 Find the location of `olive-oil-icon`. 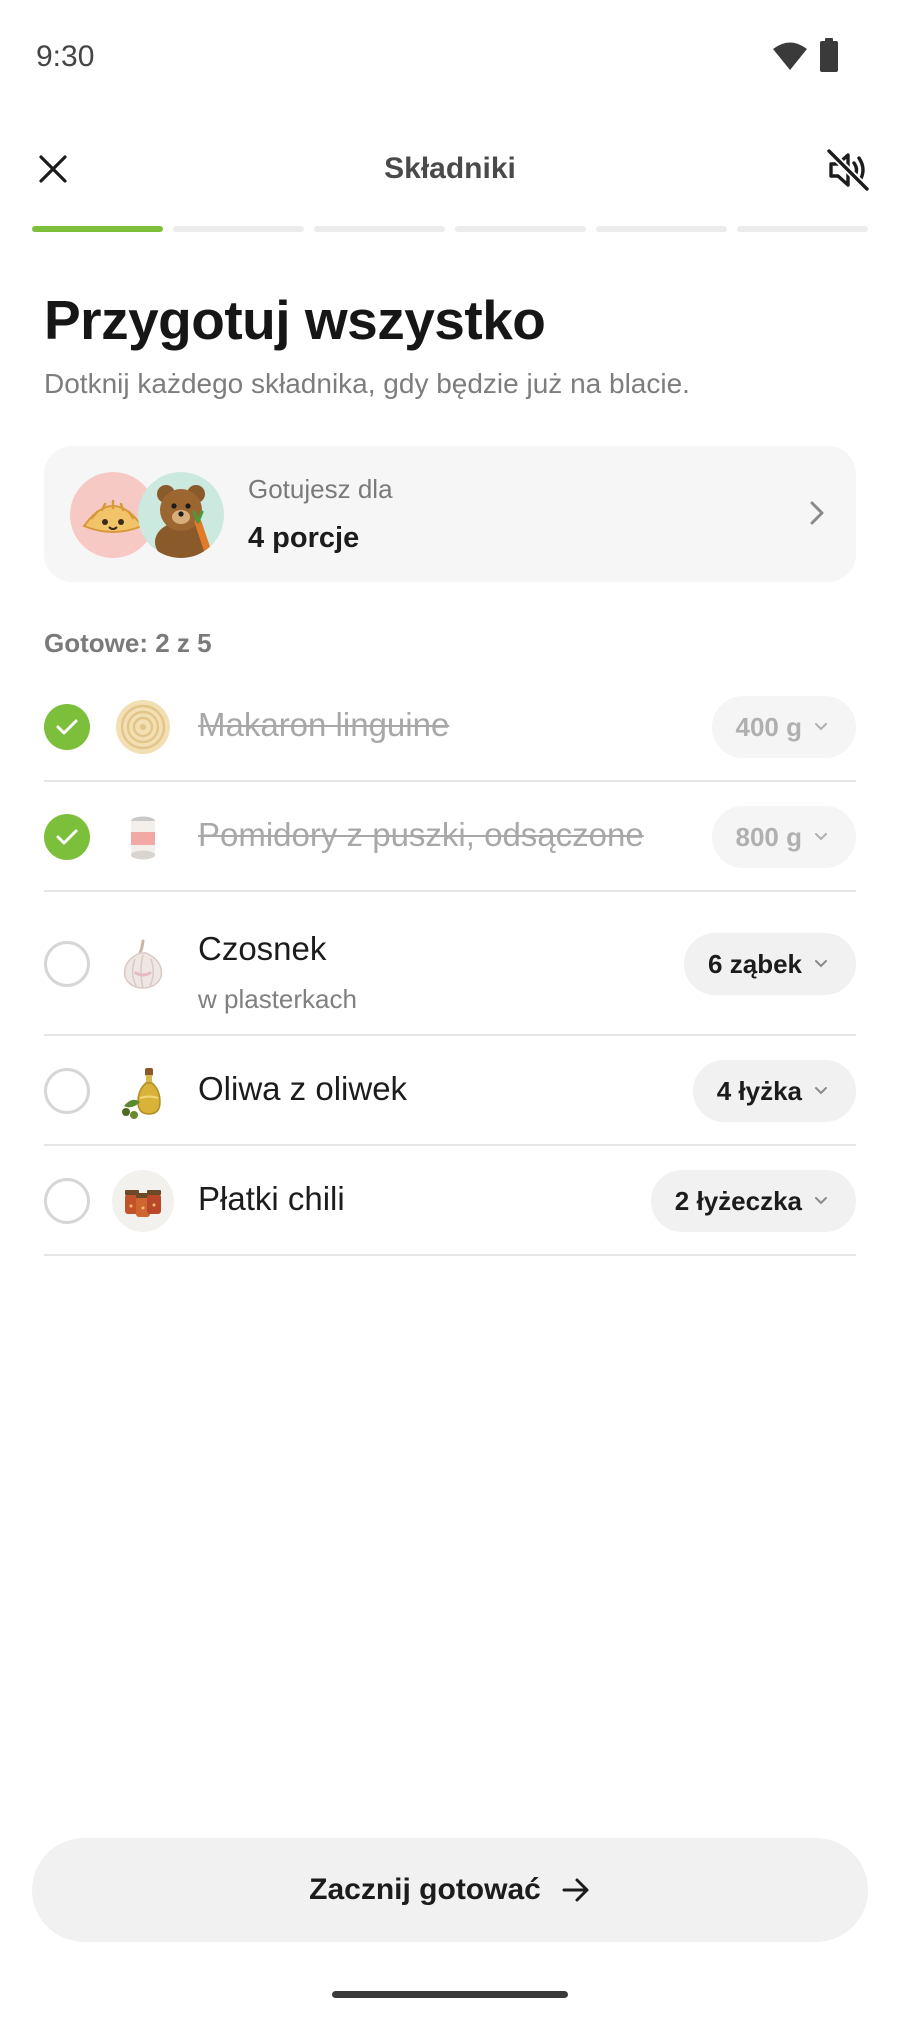

olive-oil-icon is located at coordinates (143, 1091).